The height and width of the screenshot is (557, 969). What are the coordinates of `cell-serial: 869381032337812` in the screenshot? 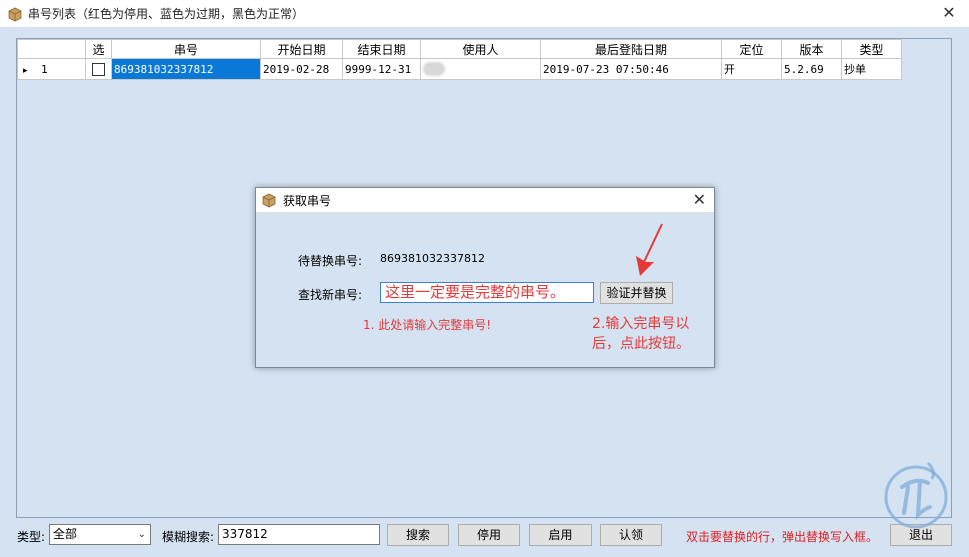 It's located at (186, 69).